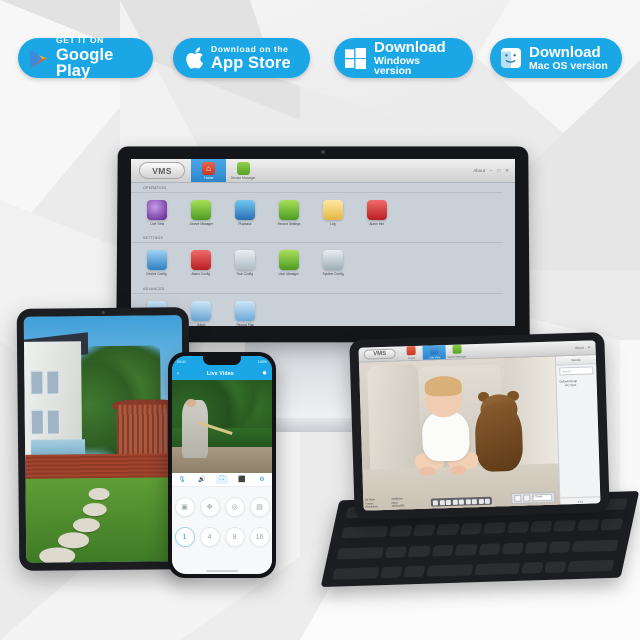  What do you see at coordinates (245, 310) in the screenshot?
I see `record-plan-icon` at bounding box center [245, 310].